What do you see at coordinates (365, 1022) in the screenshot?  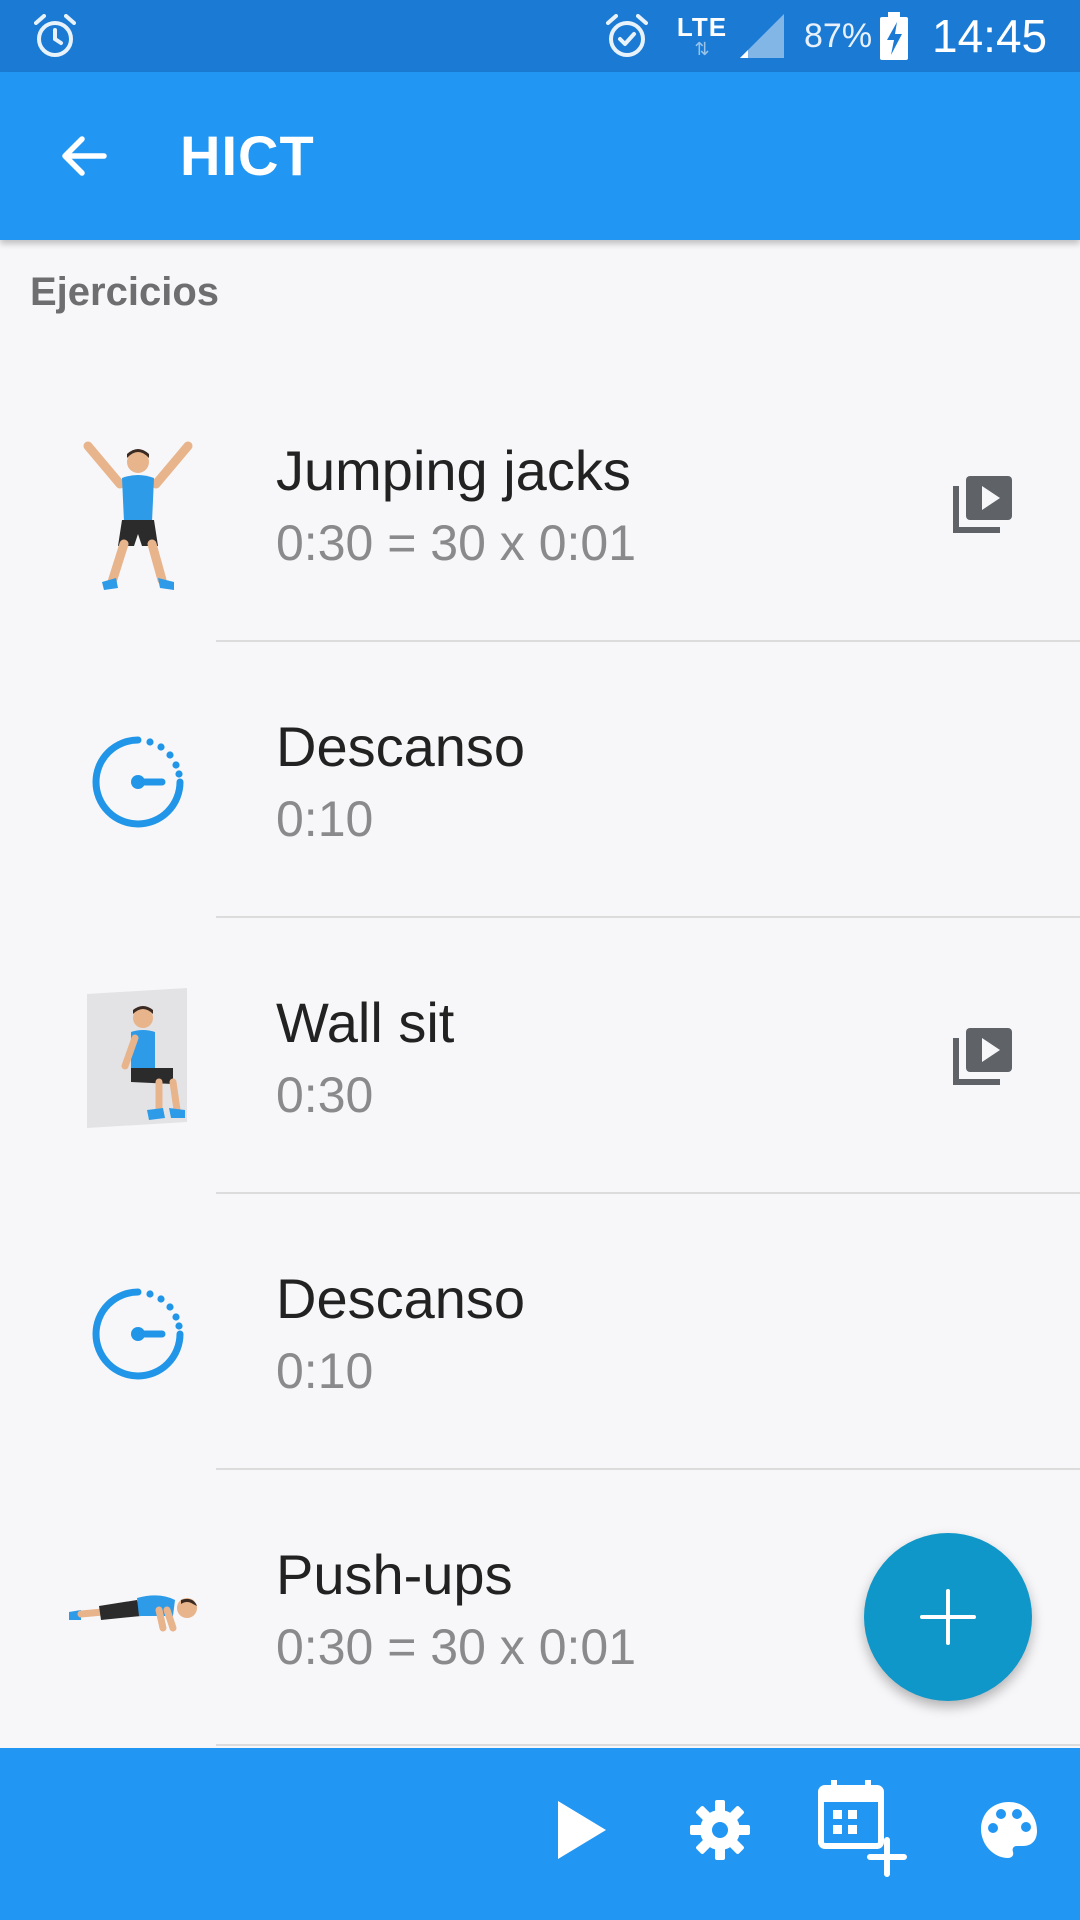 I see `exercise-name: Wall sit` at bounding box center [365, 1022].